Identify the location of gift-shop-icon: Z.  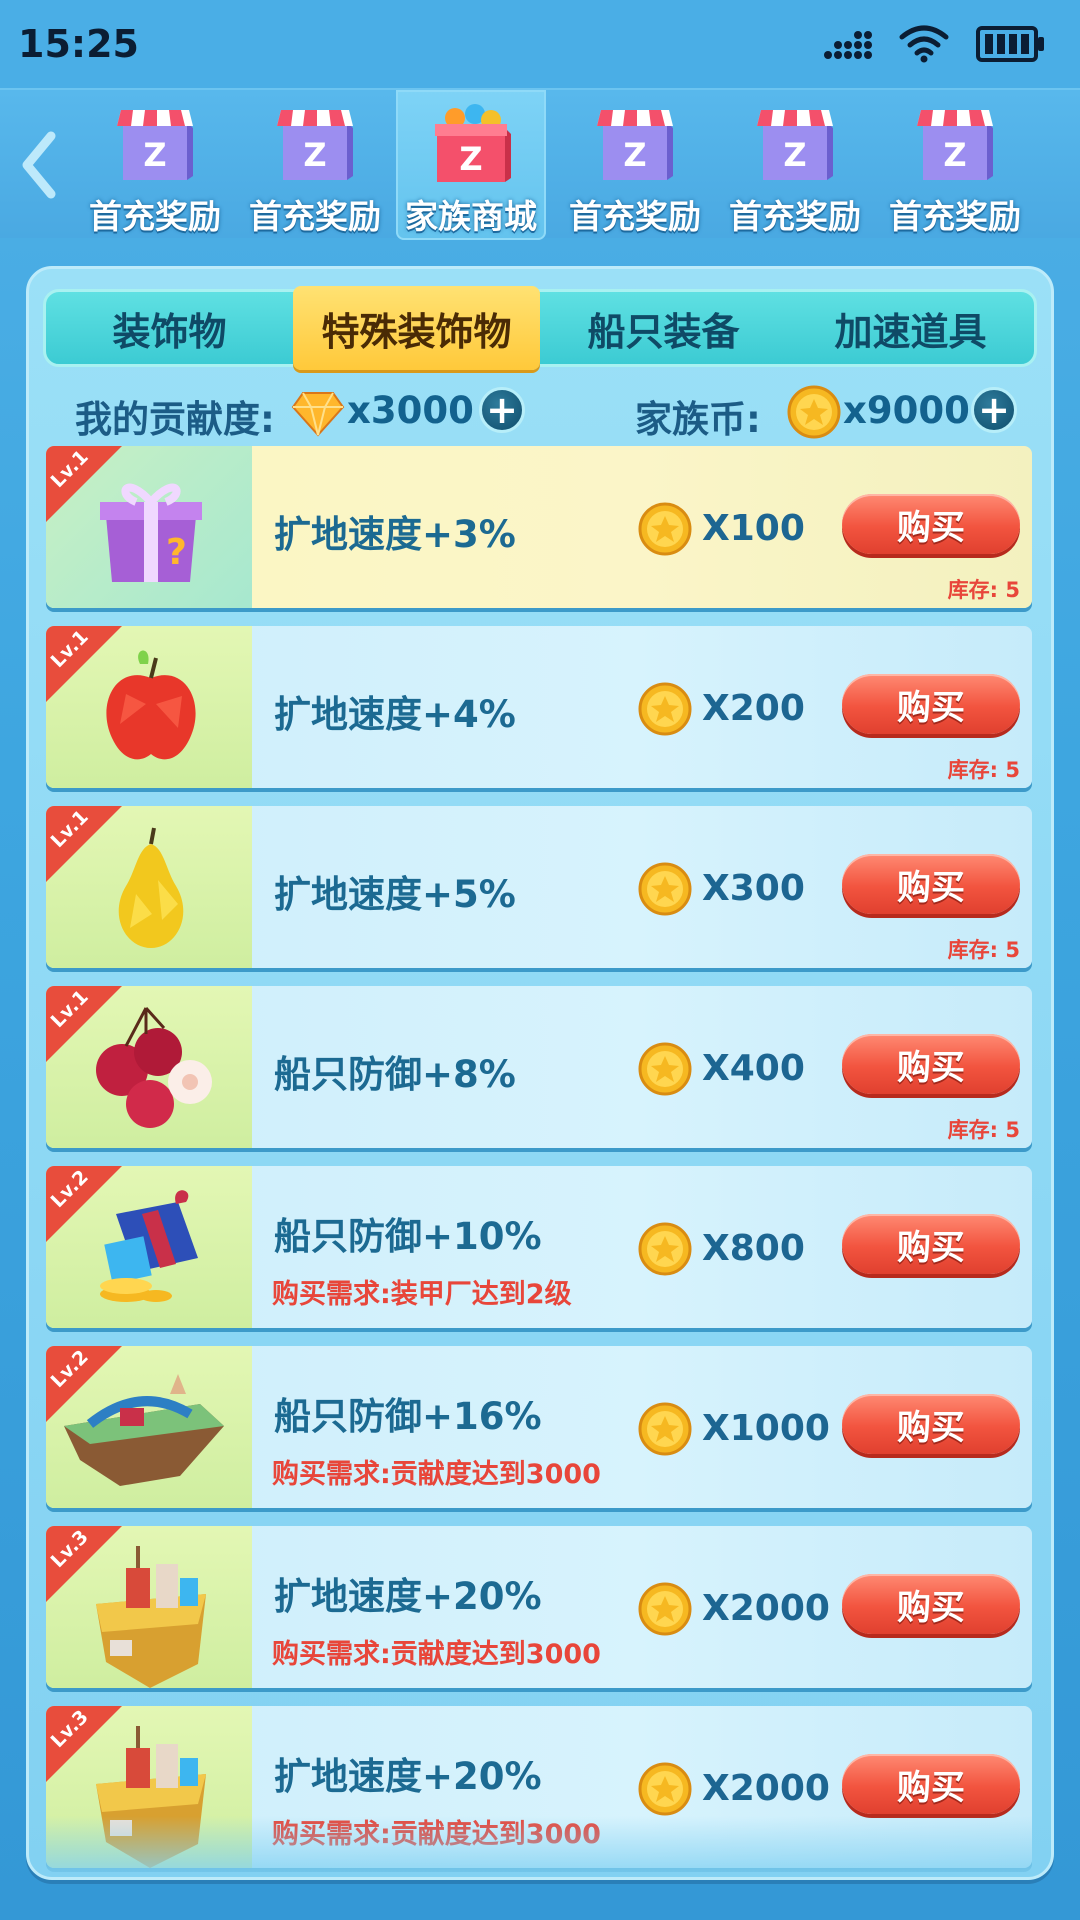
(471, 144).